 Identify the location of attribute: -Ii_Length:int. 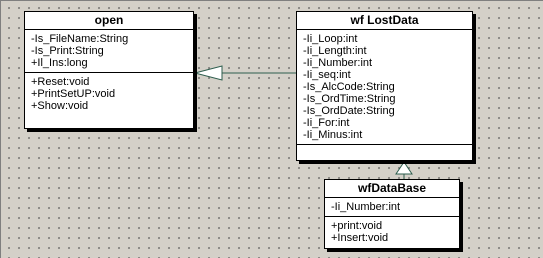
(335, 51).